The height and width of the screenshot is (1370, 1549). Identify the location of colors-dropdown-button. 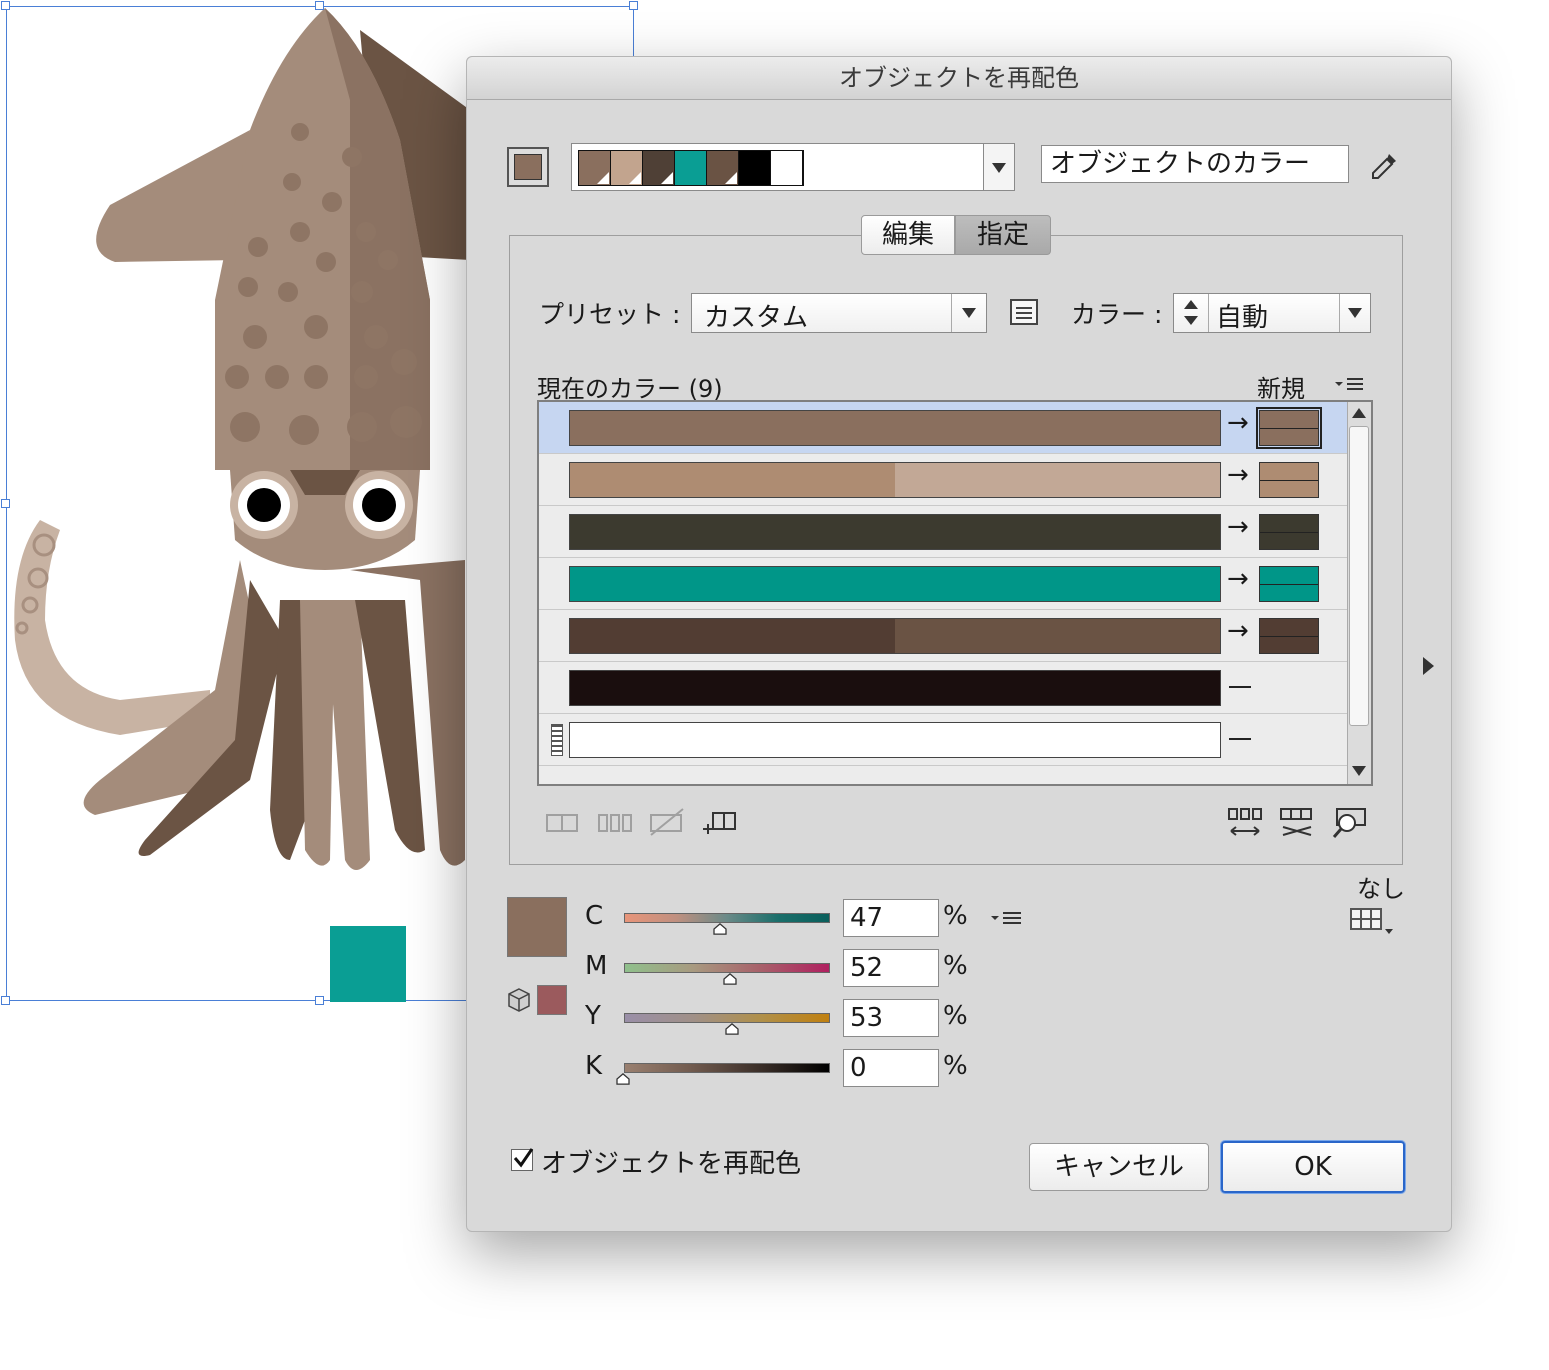
(1354, 313).